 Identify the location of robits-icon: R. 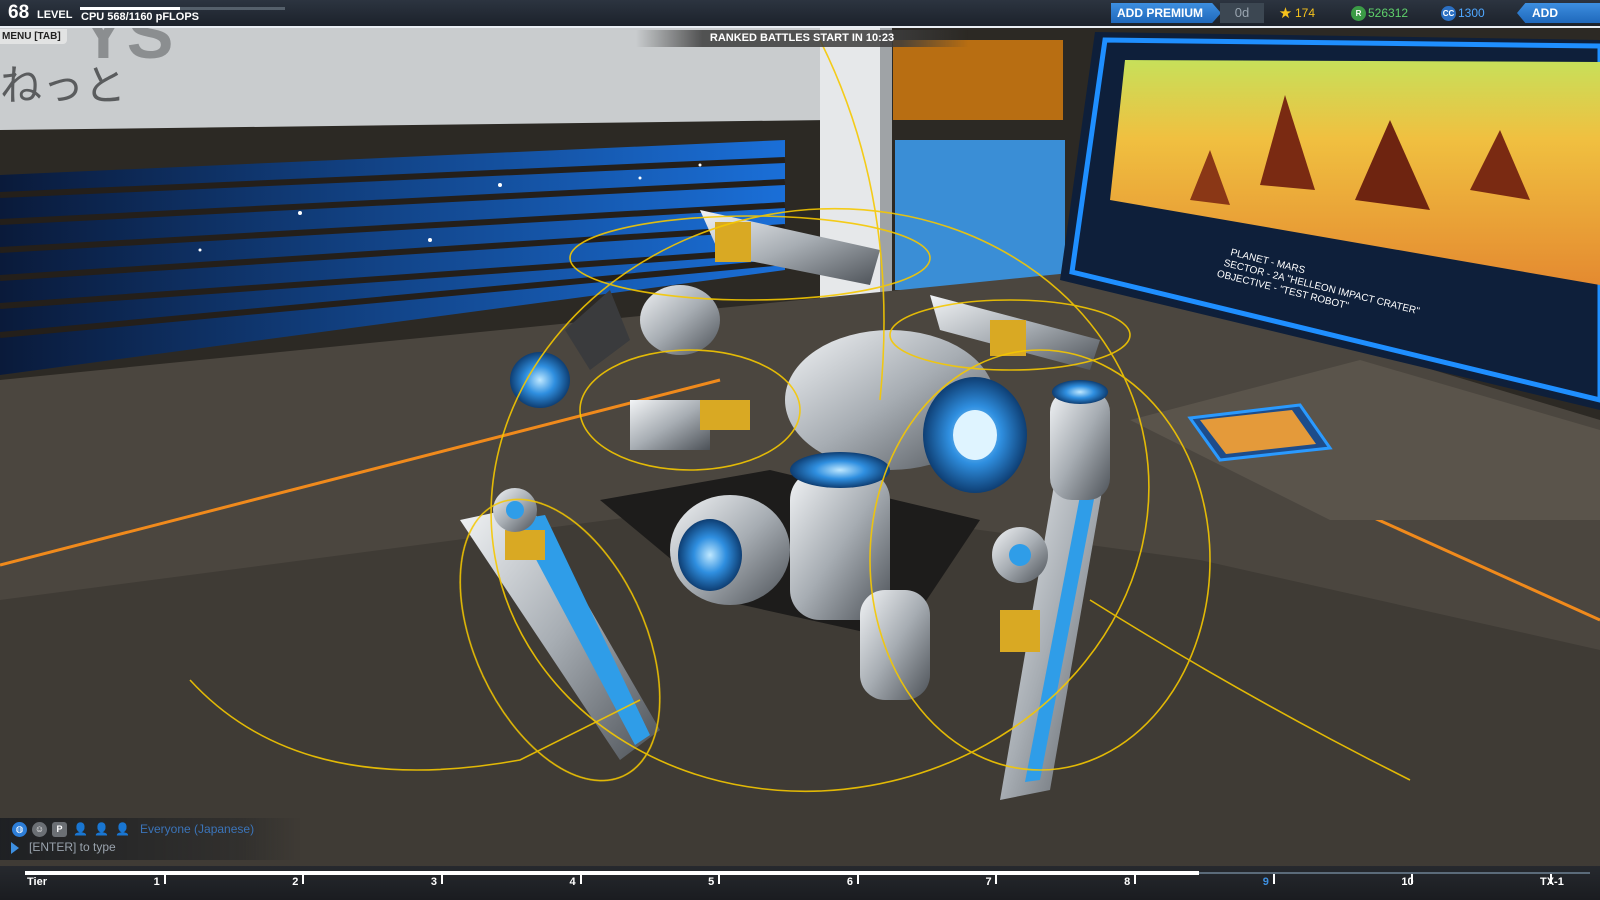
(1358, 14).